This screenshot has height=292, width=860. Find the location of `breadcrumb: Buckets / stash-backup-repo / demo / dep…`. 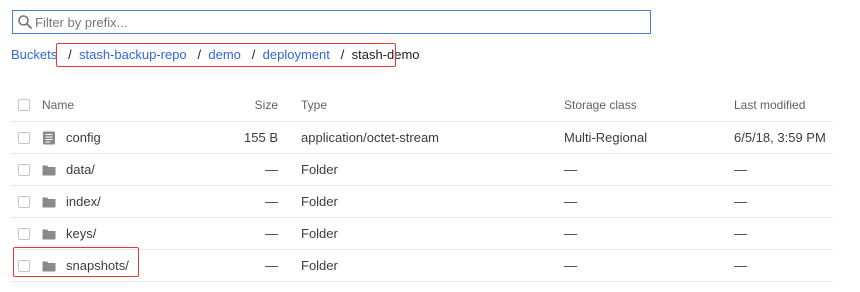

breadcrumb: Buckets / stash-backup-repo / demo / dep… is located at coordinates (215, 55).